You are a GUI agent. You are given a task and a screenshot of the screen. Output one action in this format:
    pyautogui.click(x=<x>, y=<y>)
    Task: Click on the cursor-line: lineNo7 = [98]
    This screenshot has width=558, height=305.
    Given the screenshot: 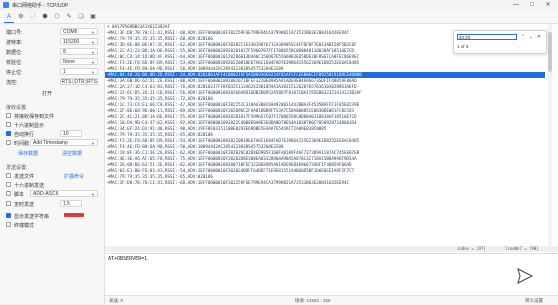 What is the action you would take?
    pyautogui.click(x=522, y=248)
    